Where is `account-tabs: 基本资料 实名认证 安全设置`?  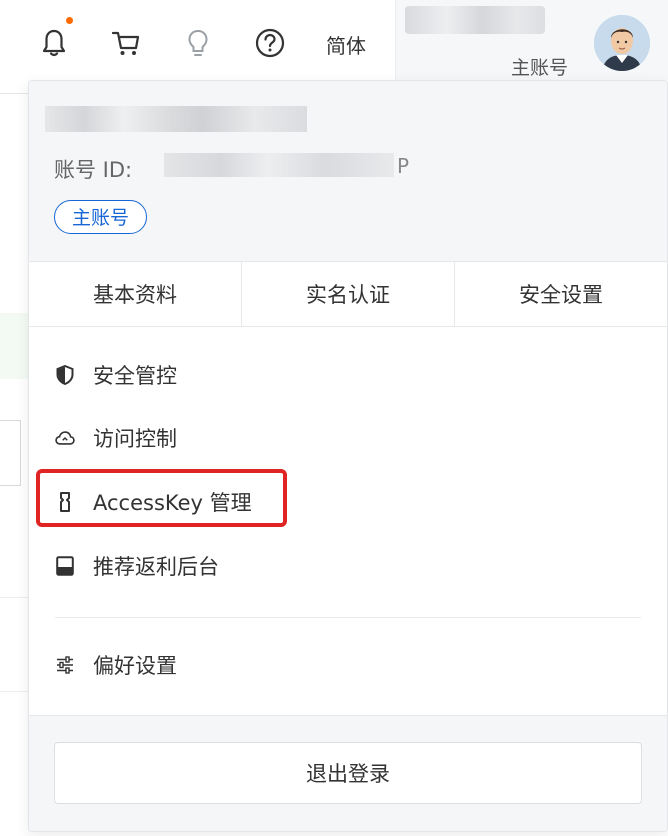 account-tabs: 基本资料 实名认证 安全设置 is located at coordinates (348, 294).